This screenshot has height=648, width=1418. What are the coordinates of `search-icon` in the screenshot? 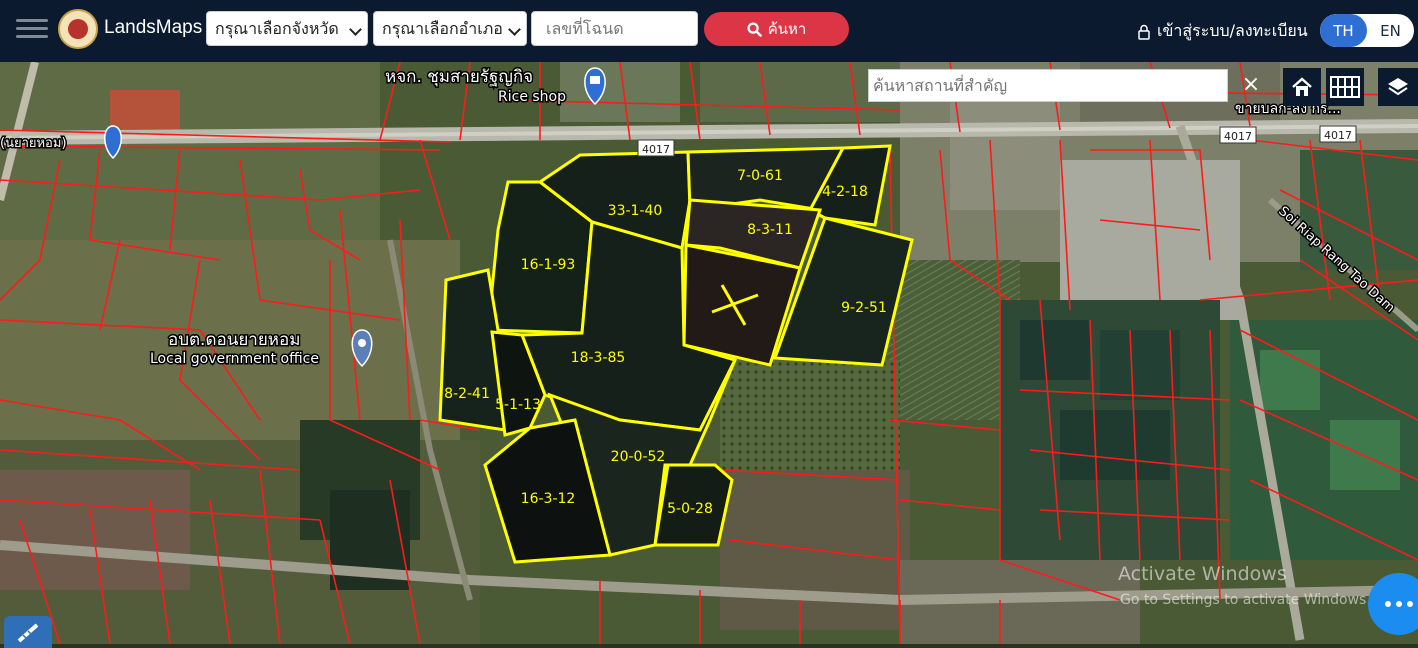 It's located at (754, 29).